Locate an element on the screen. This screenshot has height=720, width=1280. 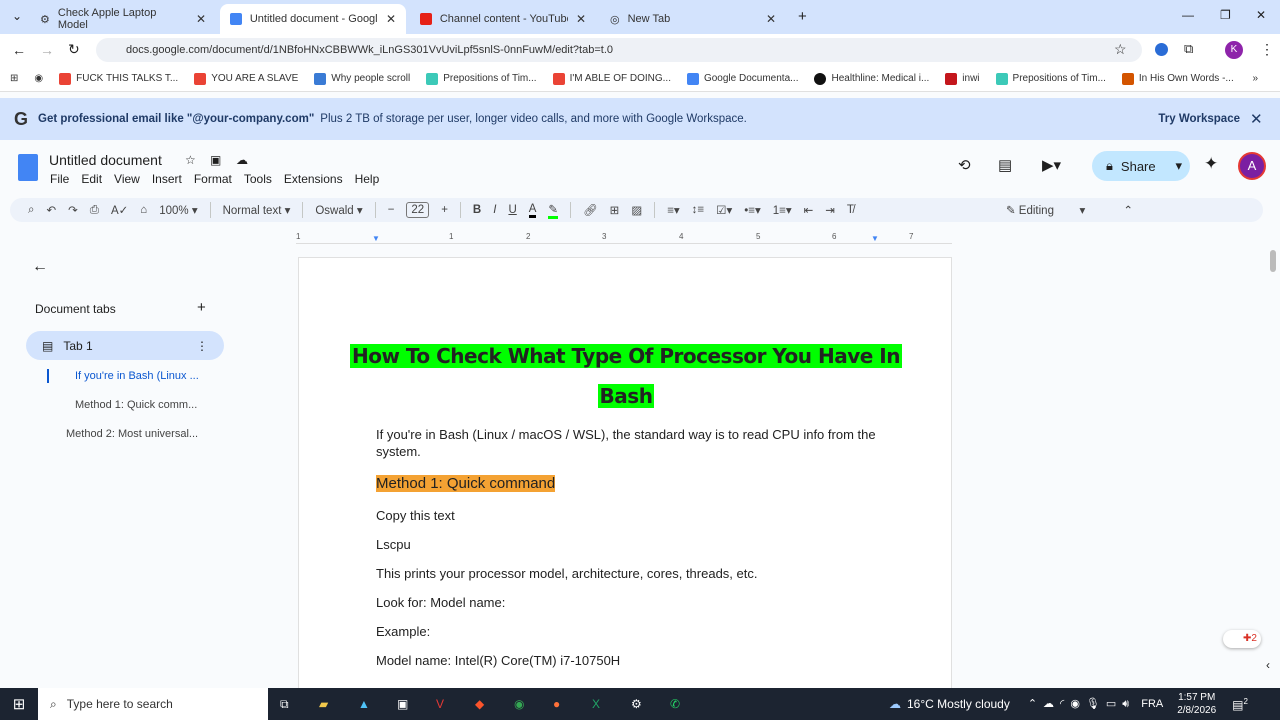
bookmark-item: inwi is located at coordinates (962, 78).